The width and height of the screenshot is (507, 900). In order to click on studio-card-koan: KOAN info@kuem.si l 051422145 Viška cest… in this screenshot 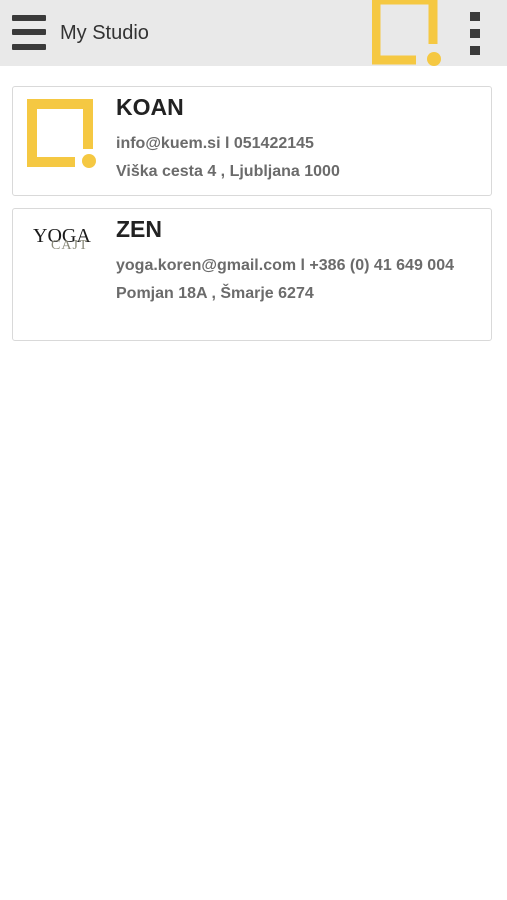, I will do `click(252, 141)`.